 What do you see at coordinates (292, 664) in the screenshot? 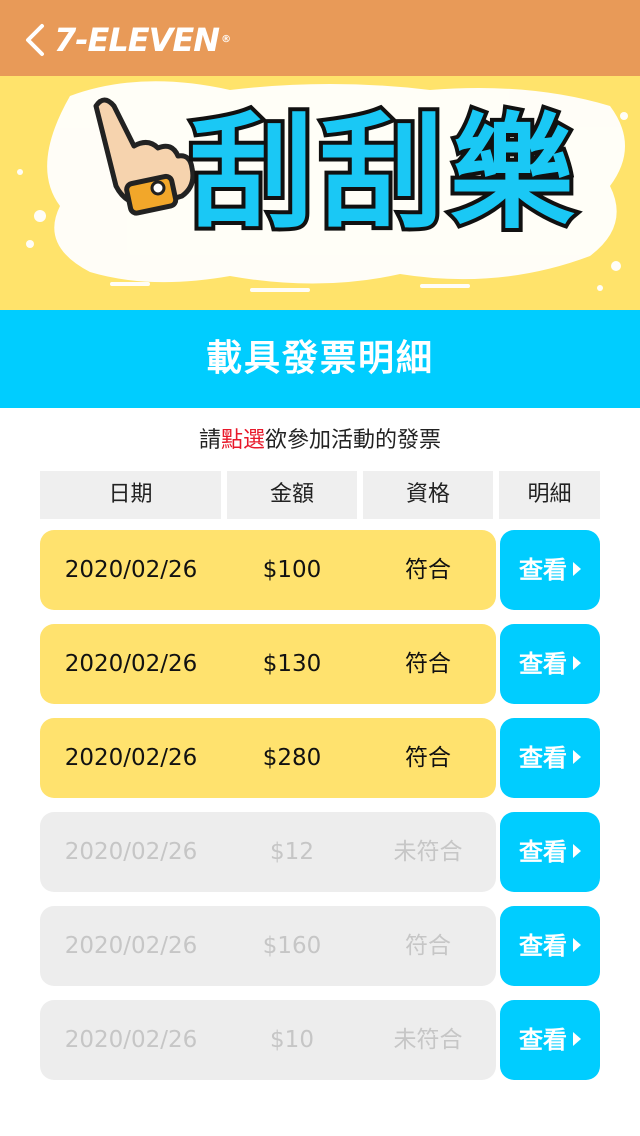
I see `invoice-amount: $130` at bounding box center [292, 664].